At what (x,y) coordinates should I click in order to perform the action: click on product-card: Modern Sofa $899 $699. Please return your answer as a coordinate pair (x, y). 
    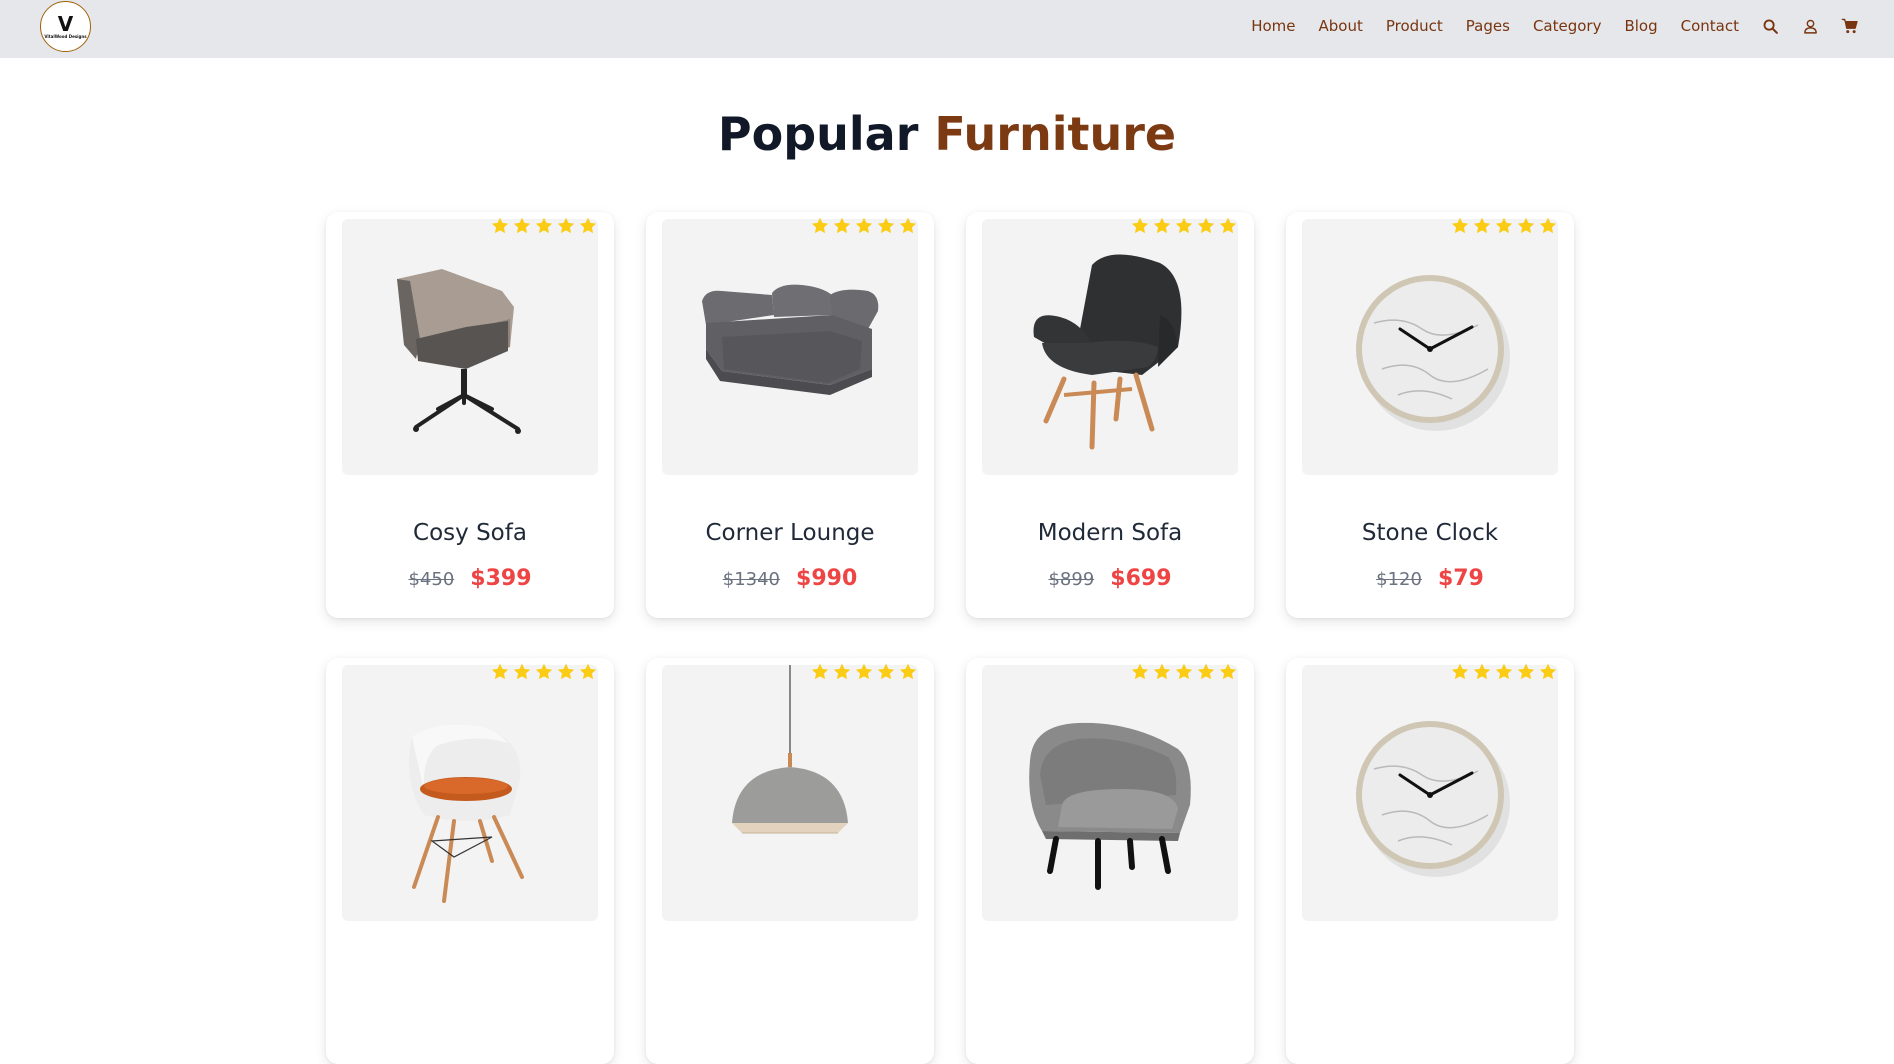
    Looking at the image, I should click on (1110, 415).